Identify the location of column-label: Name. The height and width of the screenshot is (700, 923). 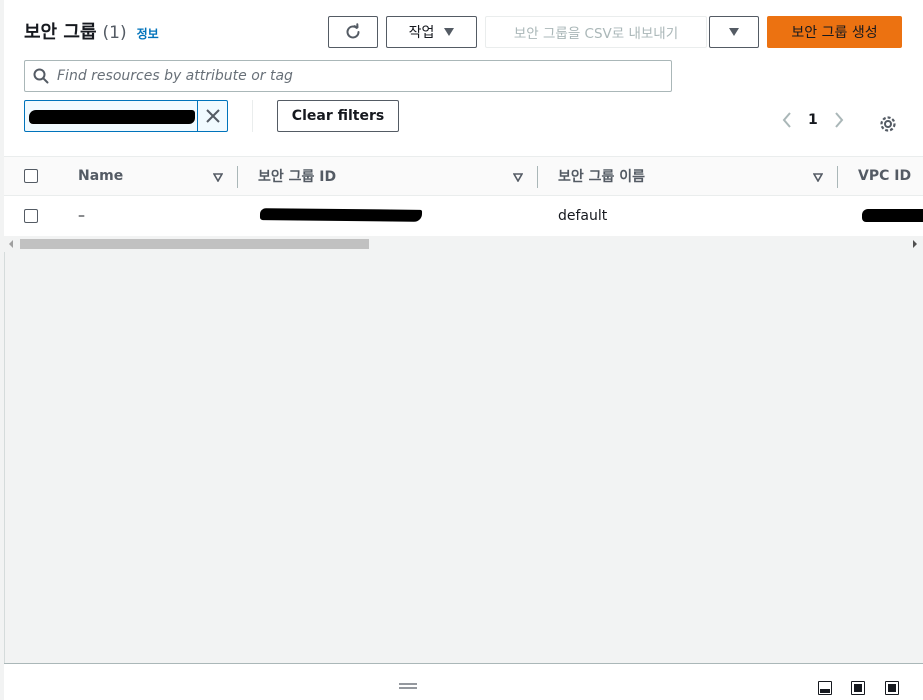
(101, 176).